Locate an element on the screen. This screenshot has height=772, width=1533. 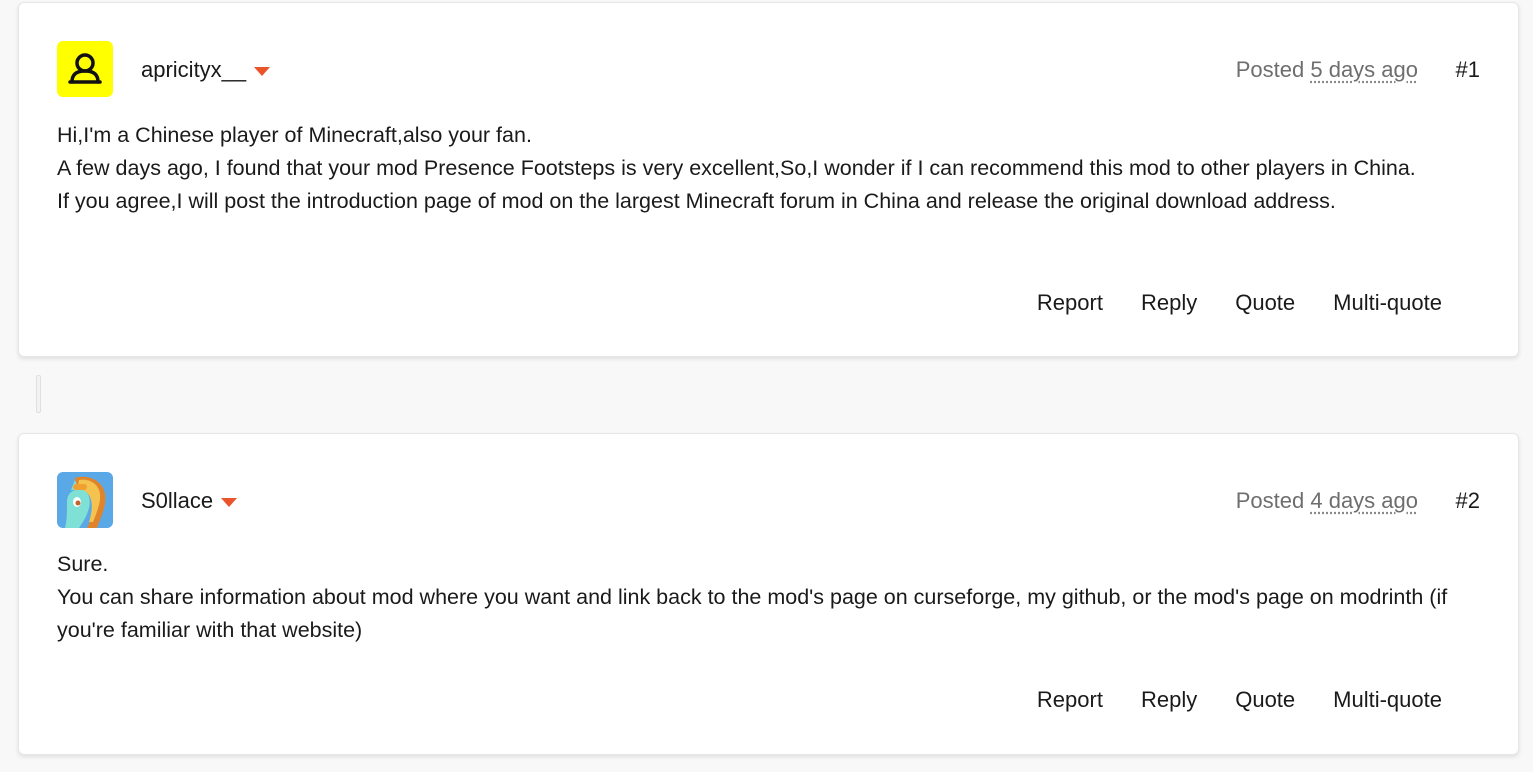
user-outline-icon is located at coordinates (85, 69).